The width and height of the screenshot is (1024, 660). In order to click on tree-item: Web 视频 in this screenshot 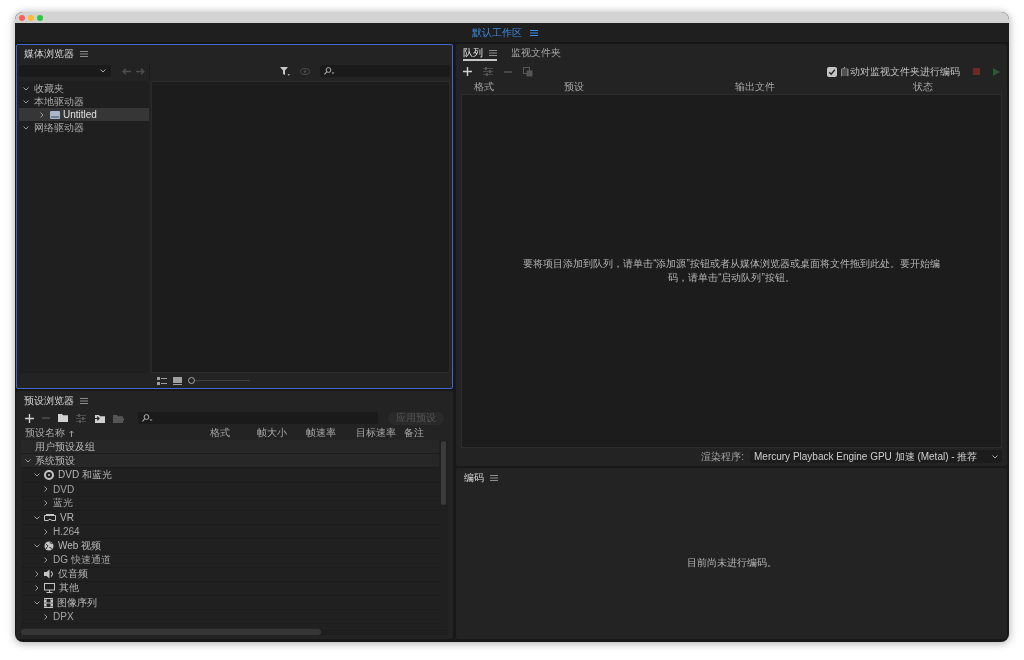, I will do `click(230, 546)`.